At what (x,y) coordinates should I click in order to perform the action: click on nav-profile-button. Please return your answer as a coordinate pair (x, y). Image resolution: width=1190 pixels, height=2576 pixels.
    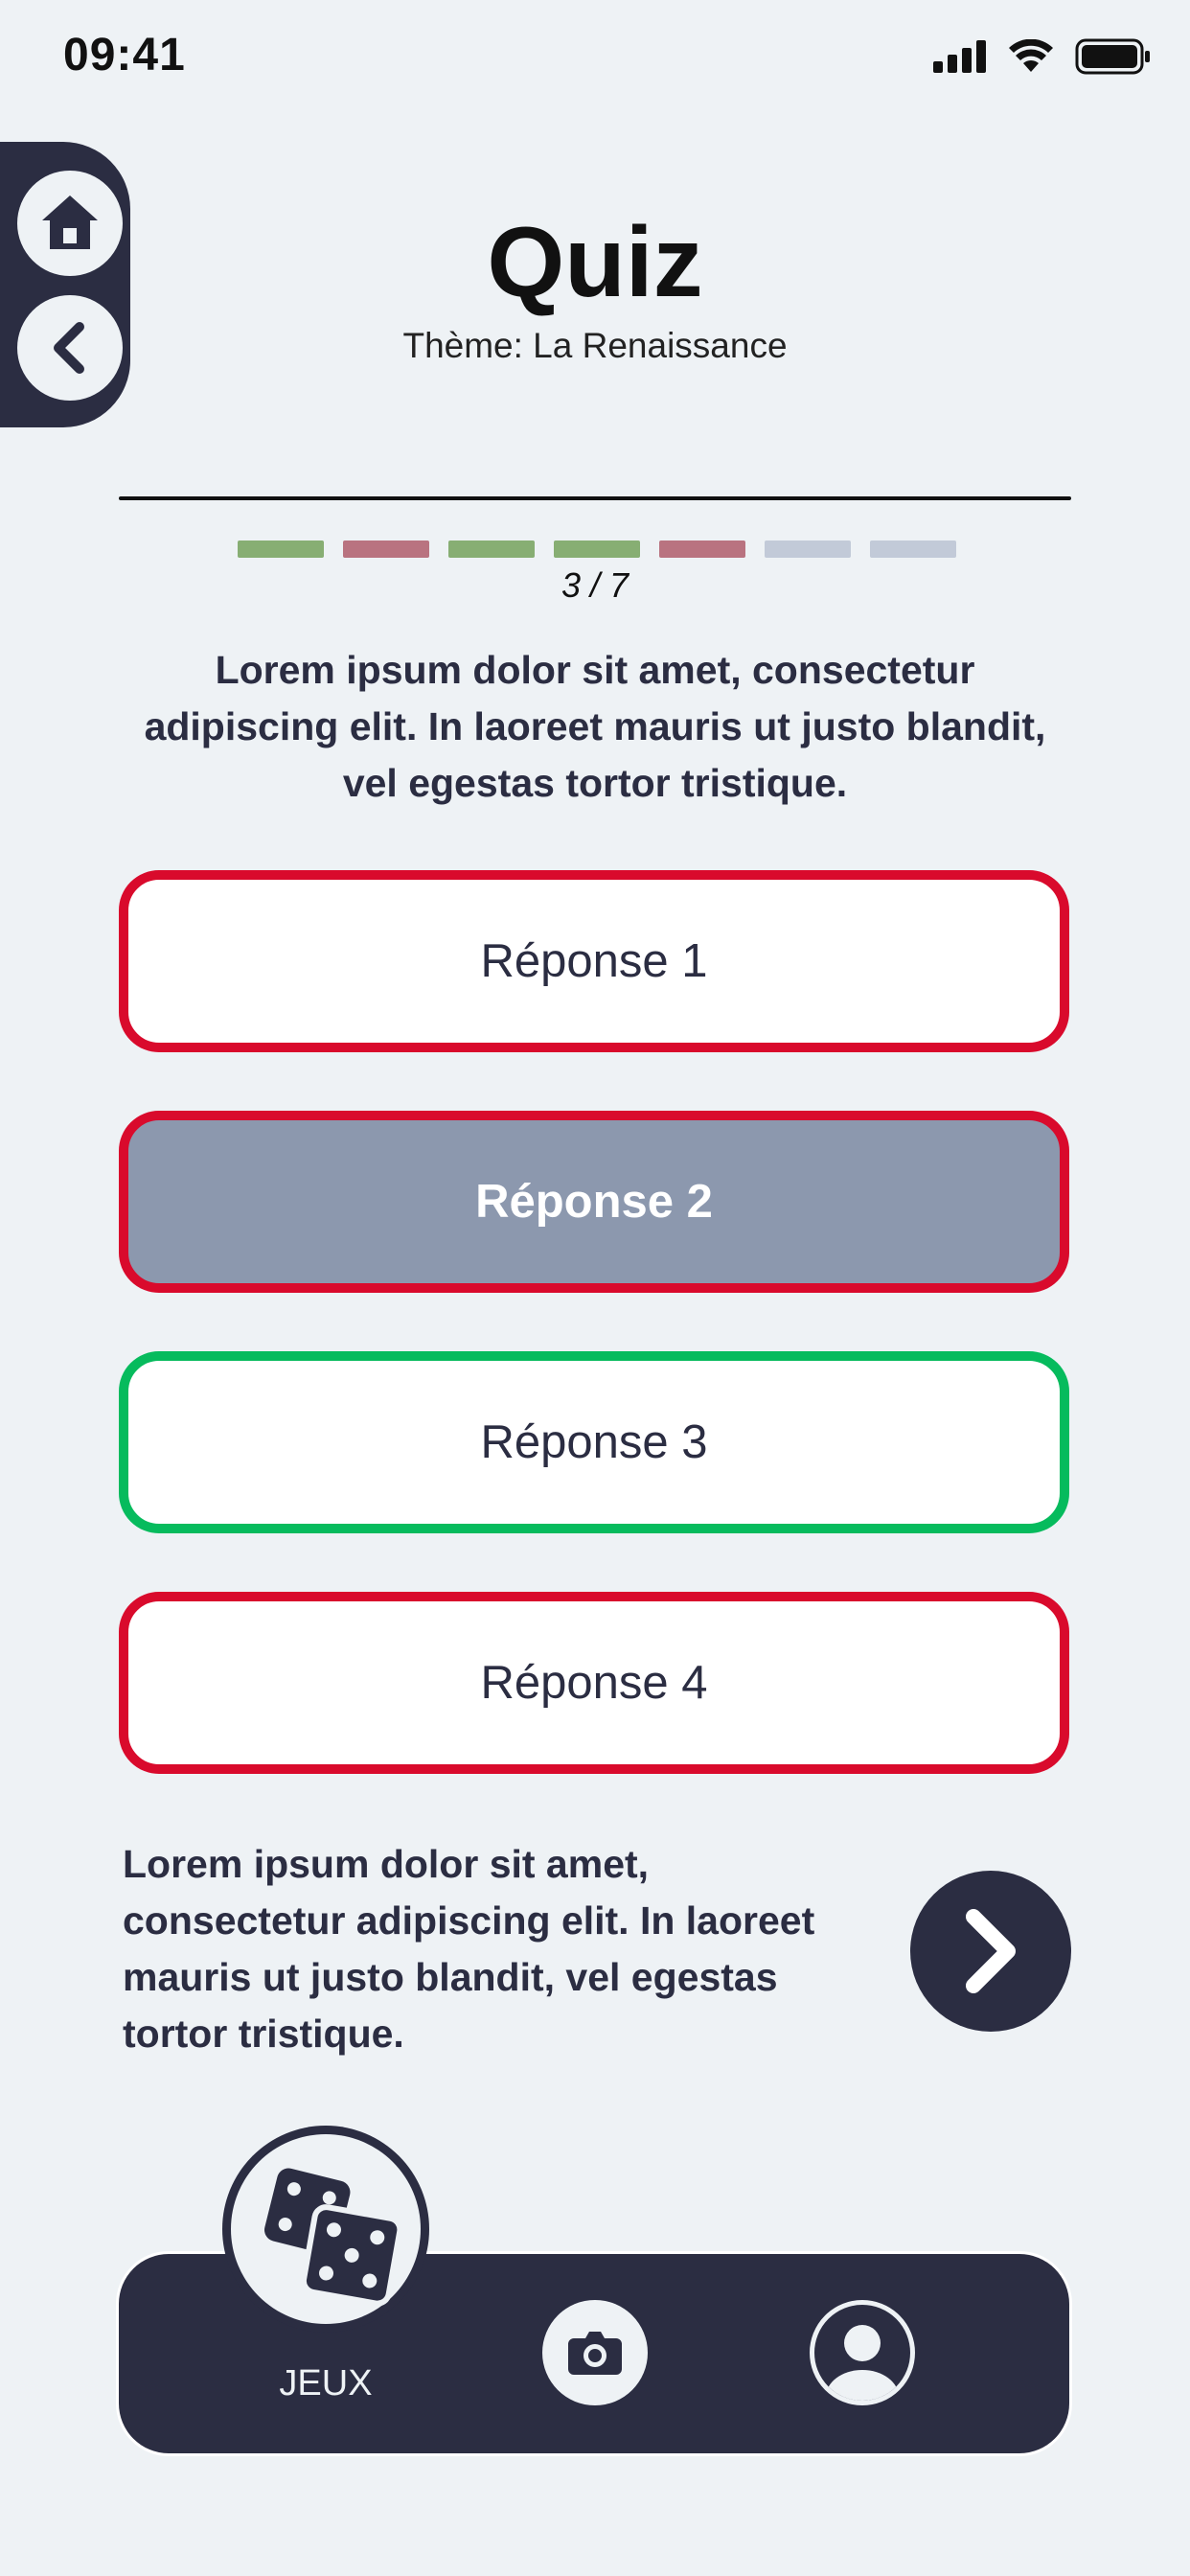
    Looking at the image, I should click on (863, 2352).